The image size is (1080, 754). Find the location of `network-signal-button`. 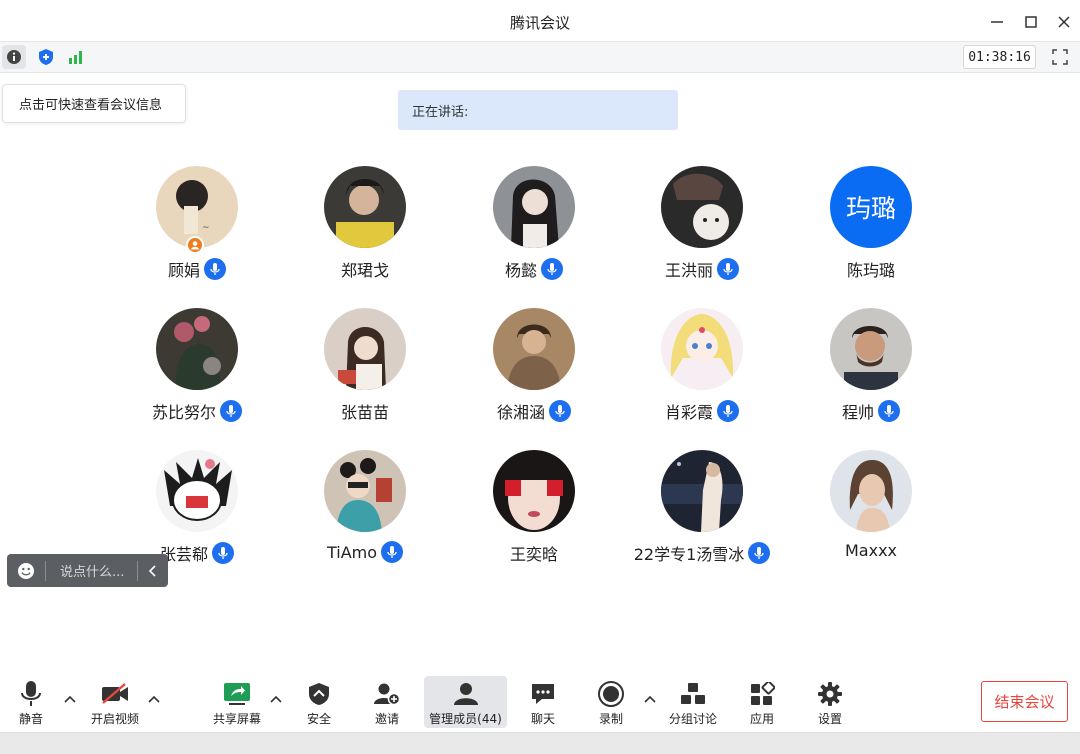

network-signal-button is located at coordinates (76, 57).